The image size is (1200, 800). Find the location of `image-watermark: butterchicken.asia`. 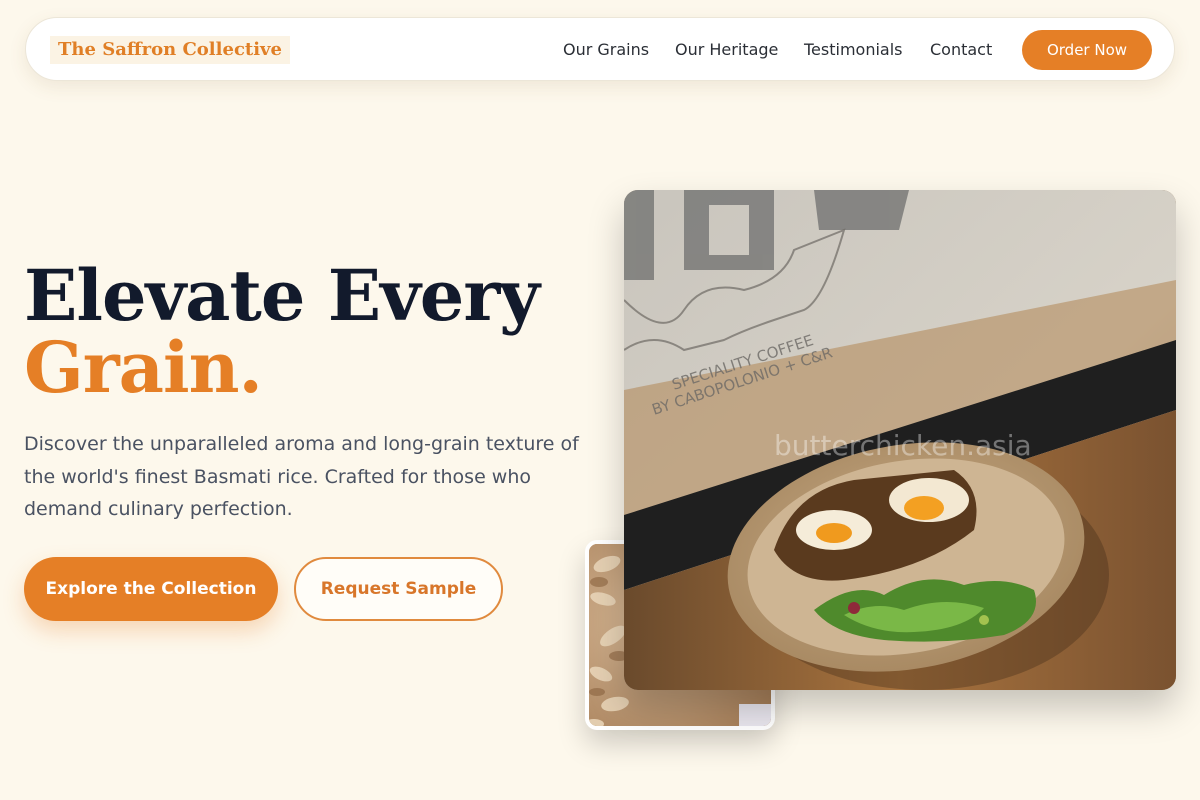

image-watermark: butterchicken.asia is located at coordinates (903, 445).